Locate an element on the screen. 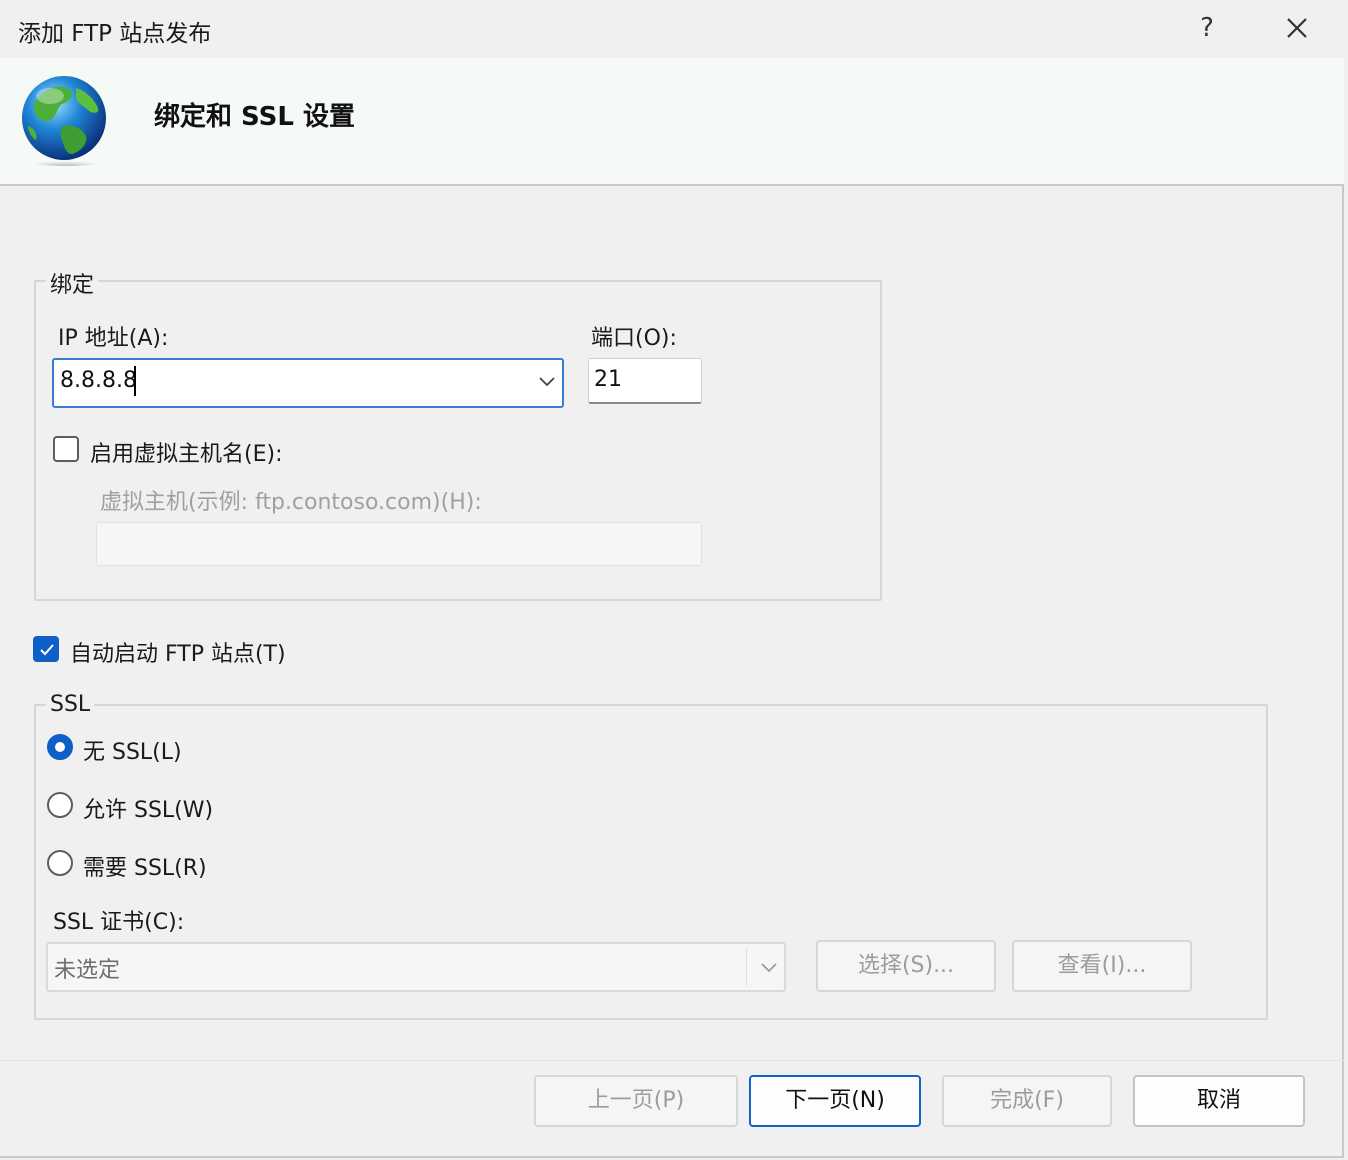 This screenshot has height=1160, width=1348. prev-page-button: 上一页(P) is located at coordinates (636, 1101).